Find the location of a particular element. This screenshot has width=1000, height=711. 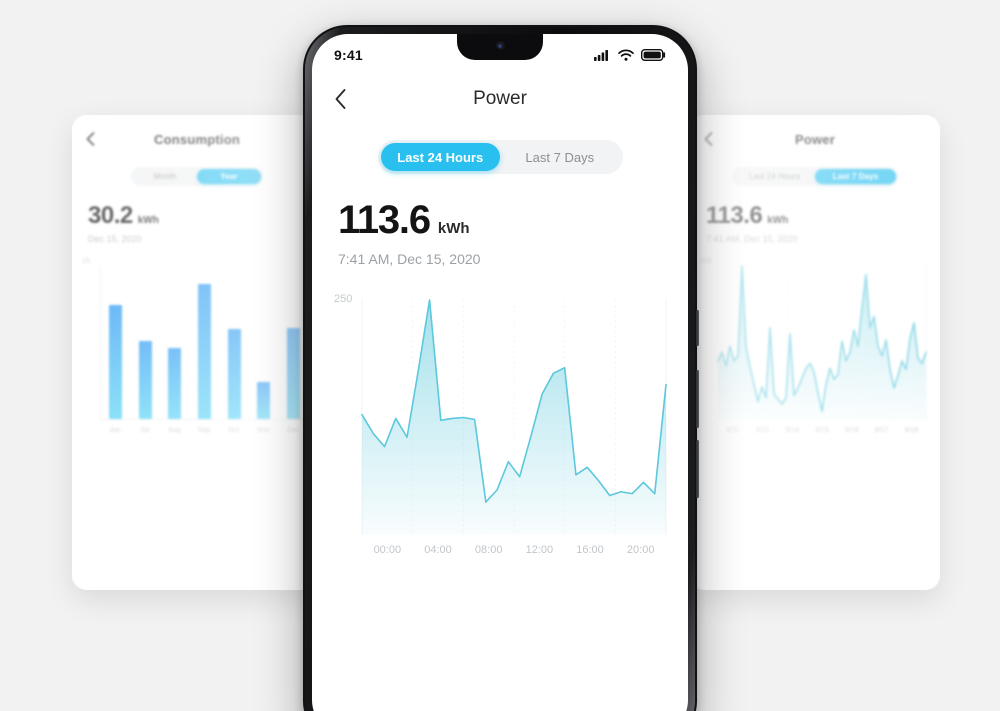

x-tick-label: 00:00 is located at coordinates (387, 550).